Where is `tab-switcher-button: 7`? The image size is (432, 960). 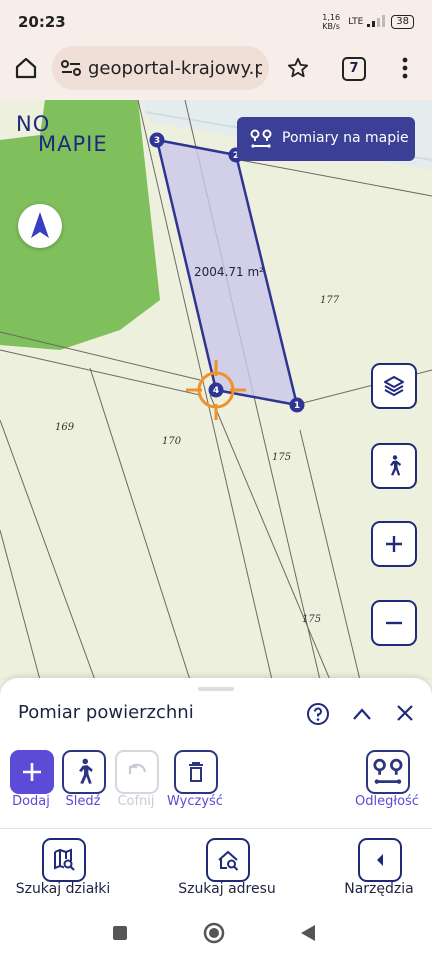
tab-switcher-button: 7 is located at coordinates (354, 69).